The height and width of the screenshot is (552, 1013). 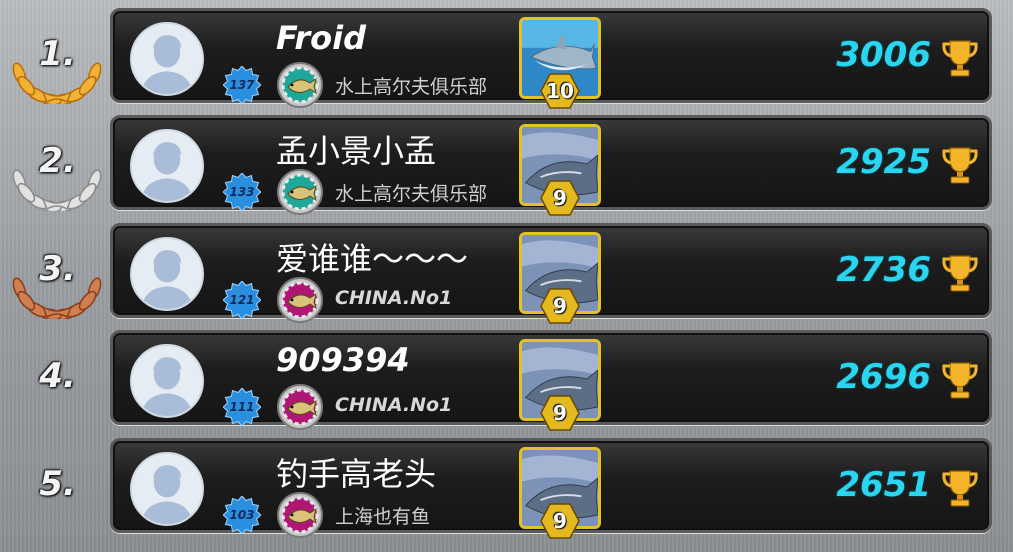 I want to click on rank-cell: 5., so click(x=57, y=483).